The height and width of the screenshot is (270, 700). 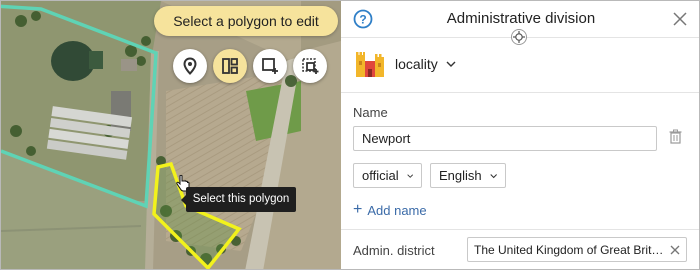 I want to click on layout-panels-tool-button, so click(x=230, y=66).